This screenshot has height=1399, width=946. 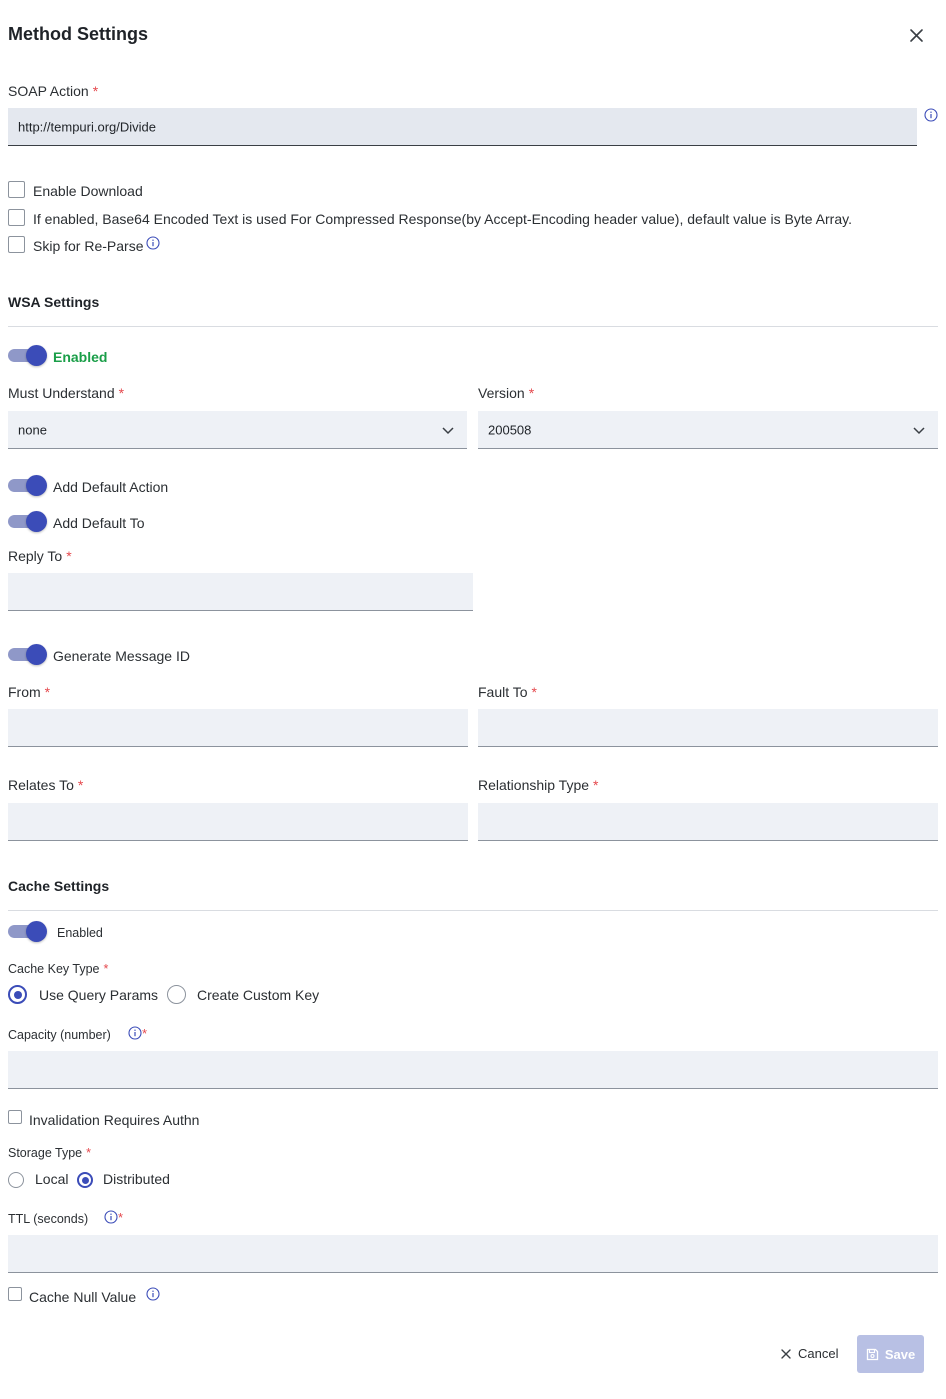 I want to click on create-custom-key-radio, so click(x=176, y=994).